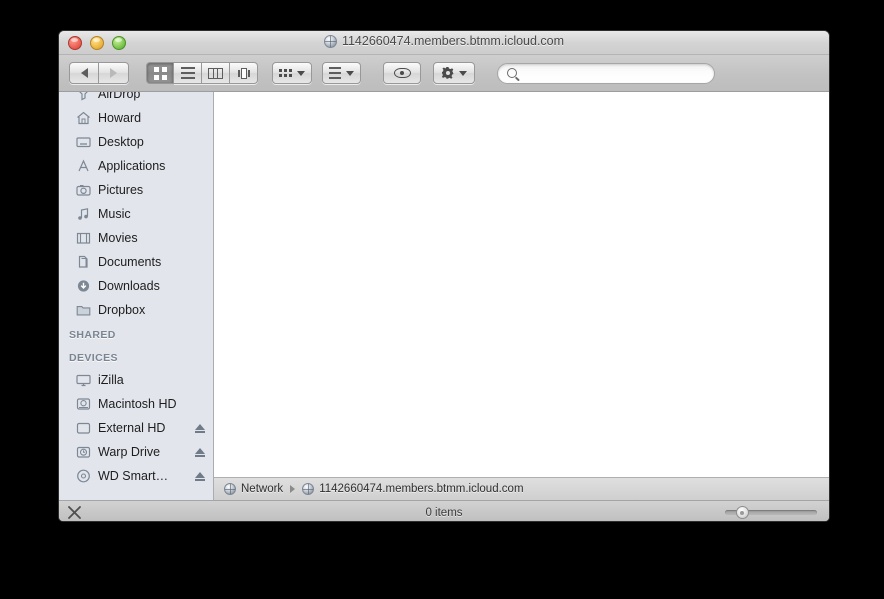 The width and height of the screenshot is (884, 599). I want to click on toolbar-dropdowns, so click(316, 73).